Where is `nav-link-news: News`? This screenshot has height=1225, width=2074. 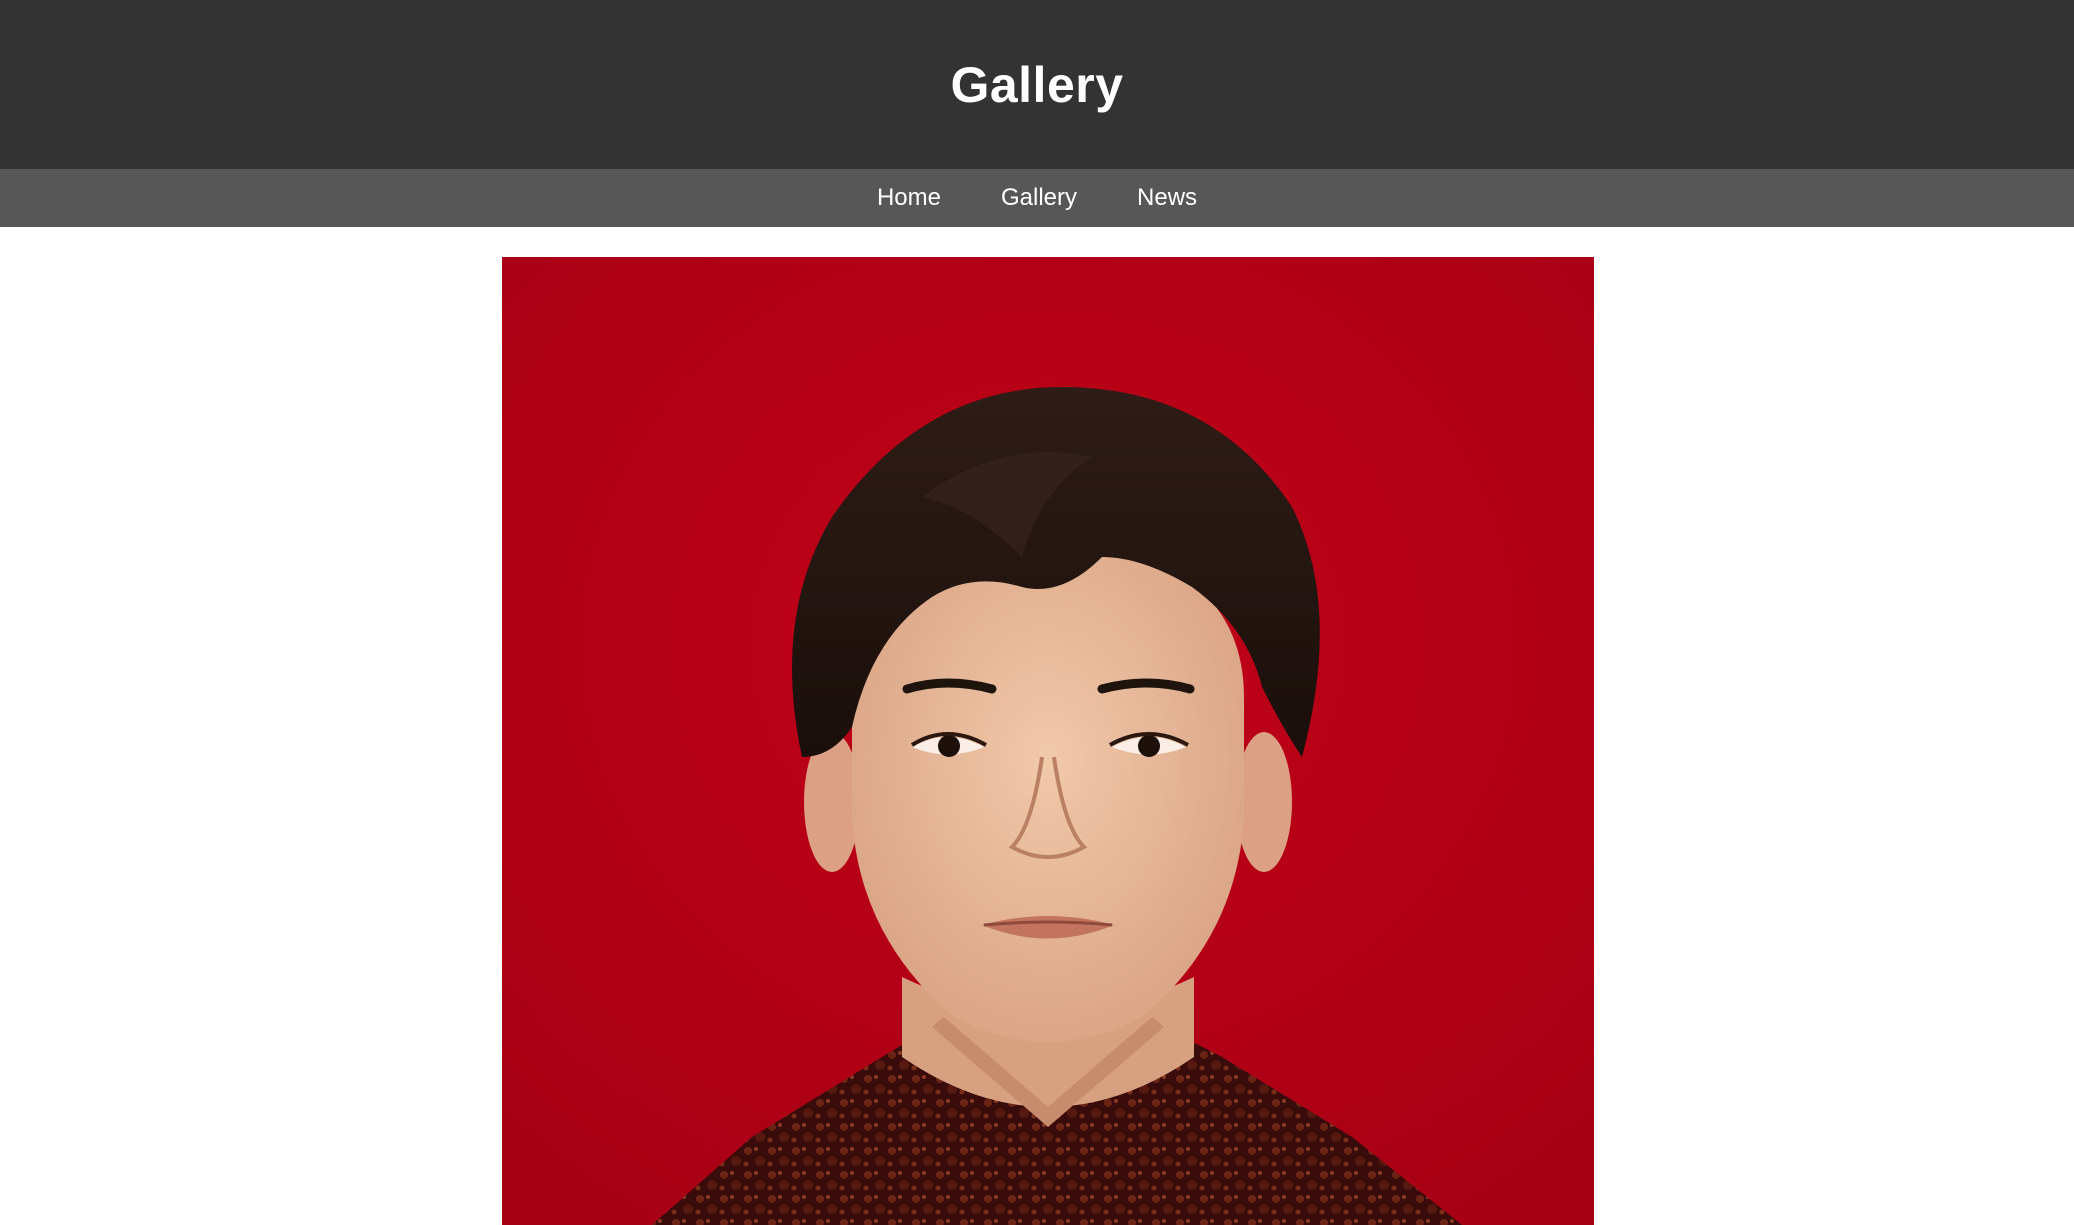
nav-link-news: News is located at coordinates (1167, 198).